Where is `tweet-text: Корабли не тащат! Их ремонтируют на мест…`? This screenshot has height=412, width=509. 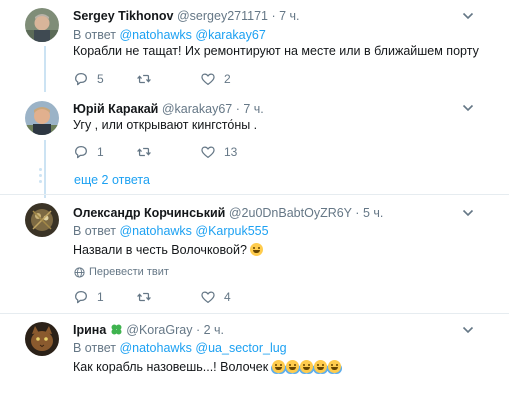 tweet-text: Корабли не тащат! Их ремонтируют на мест… is located at coordinates (276, 51).